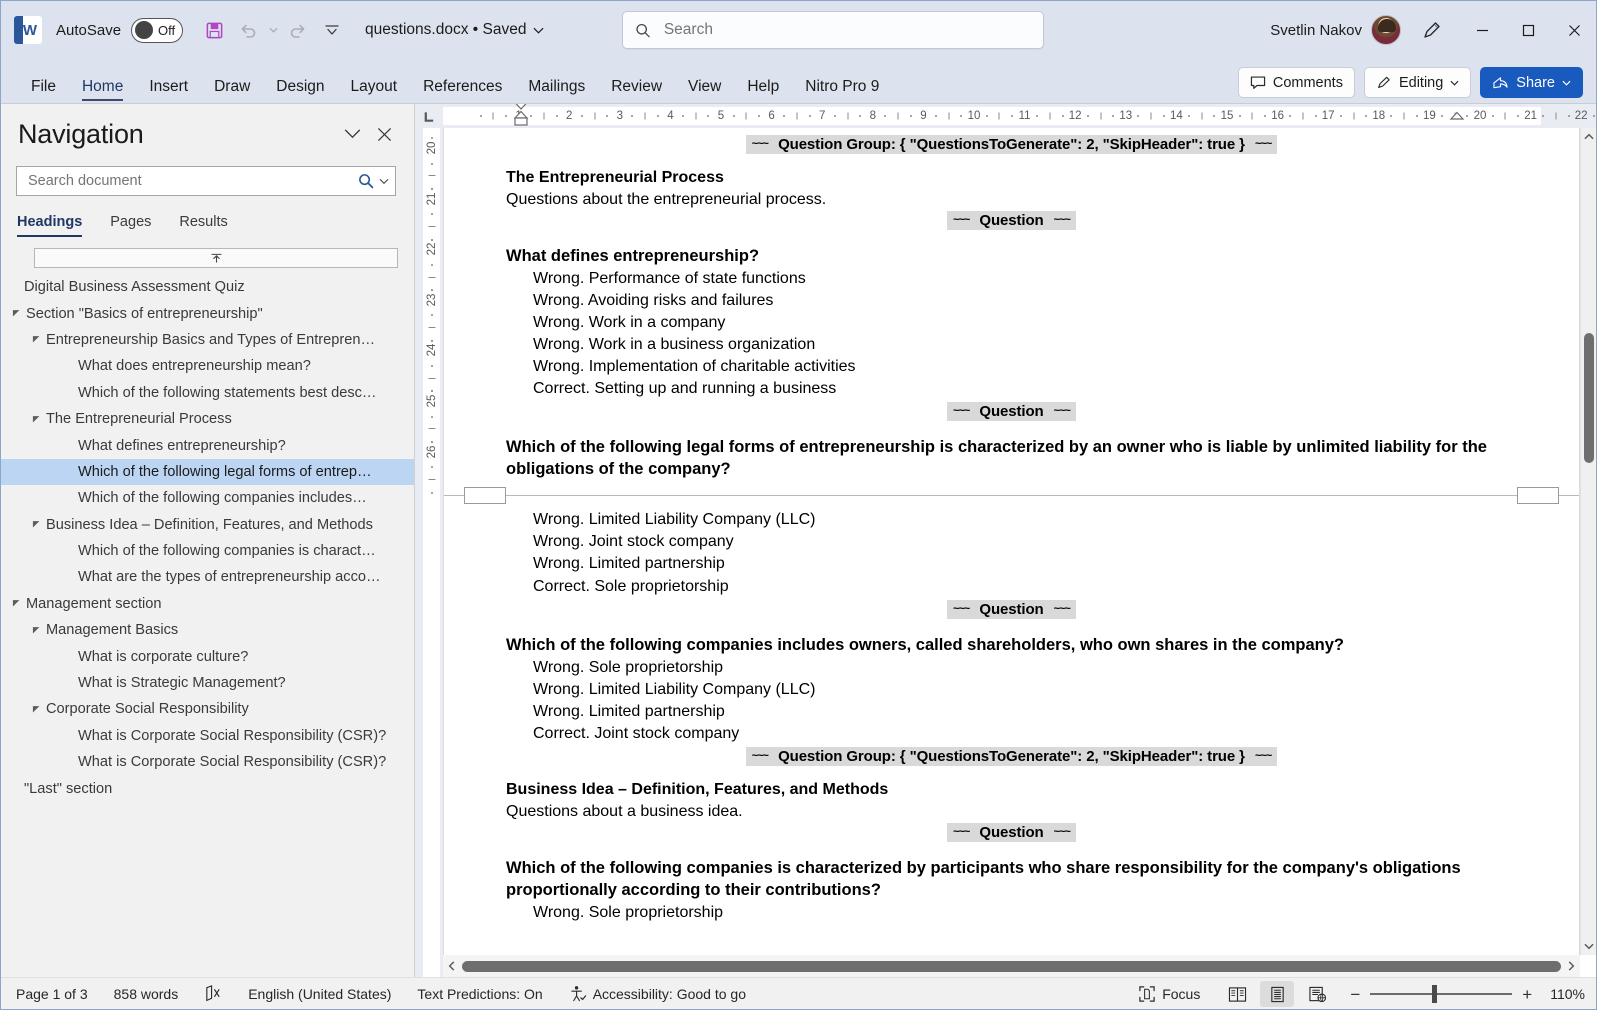  I want to click on minimize-button, so click(1482, 30).